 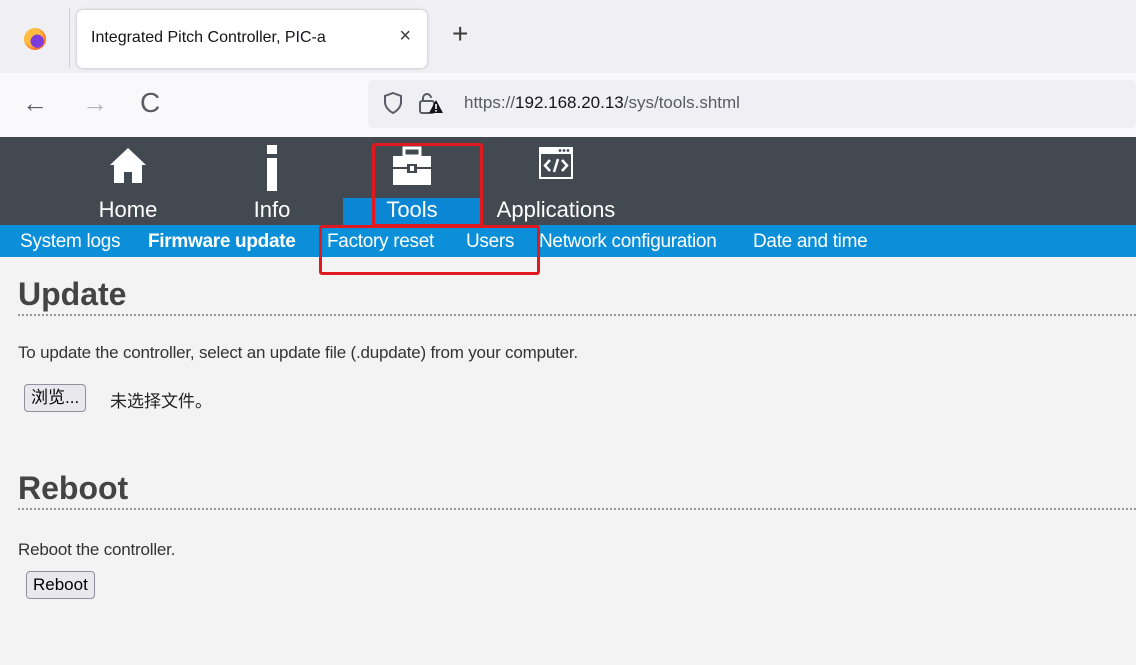 I want to click on tab-title: Integrated Pitch Controller, PIC-a, so click(x=208, y=37).